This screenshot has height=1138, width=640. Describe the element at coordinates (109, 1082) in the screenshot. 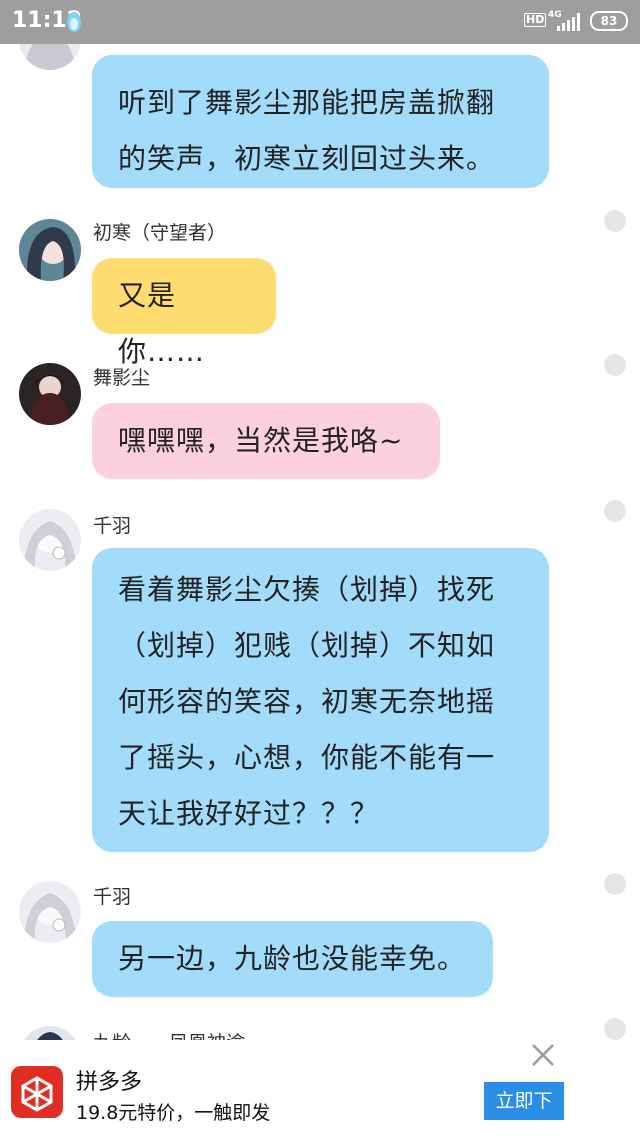

I see `ad-title: 拼多多` at that location.